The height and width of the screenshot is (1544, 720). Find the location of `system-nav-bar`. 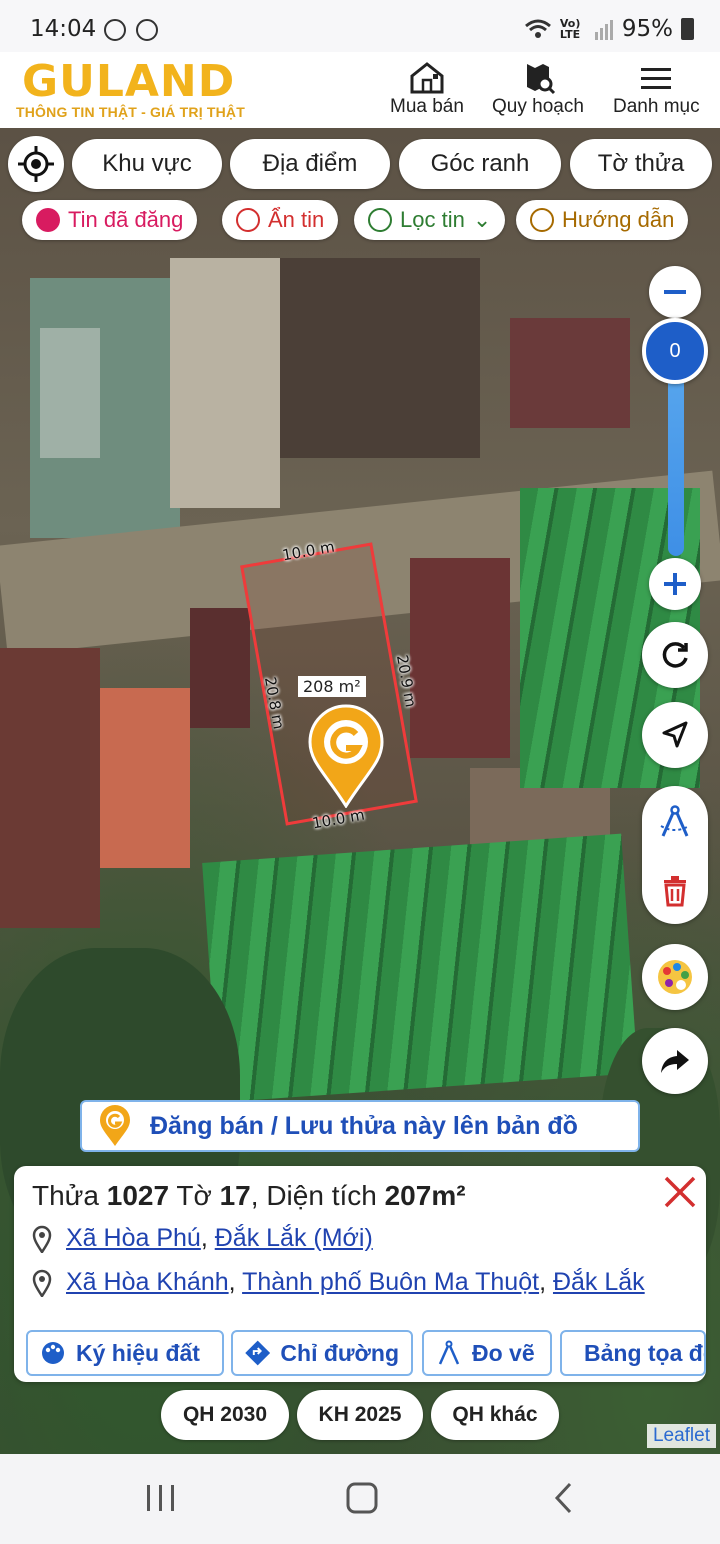

system-nav-bar is located at coordinates (360, 1499).